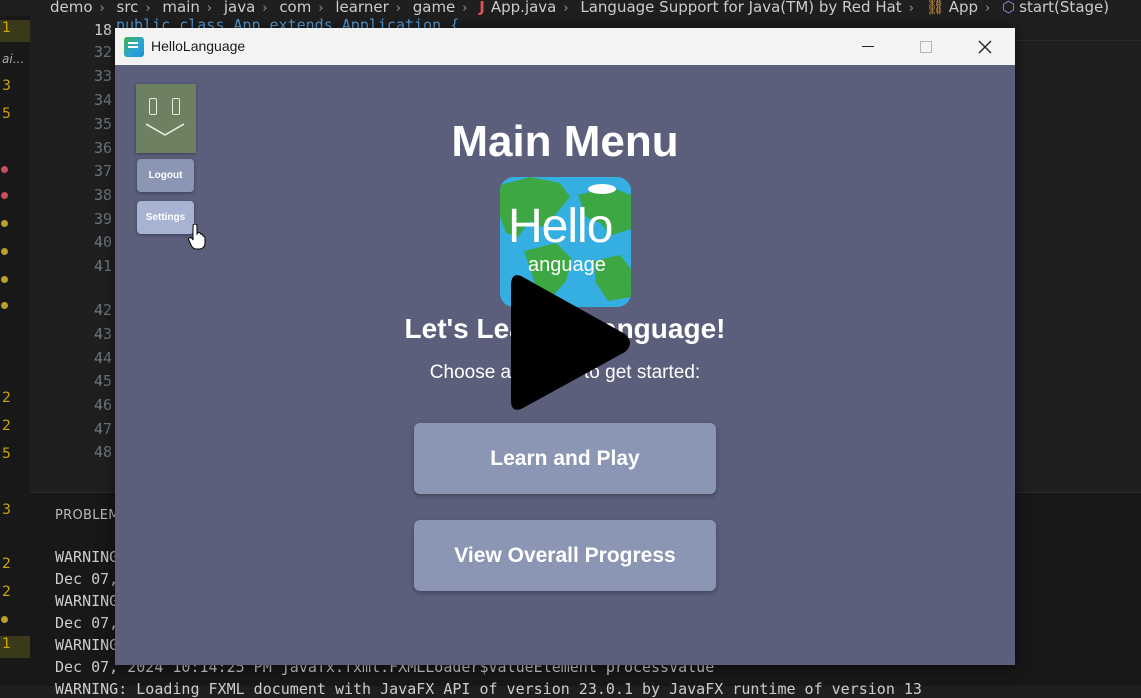 This screenshot has width=1141, height=698. What do you see at coordinates (565, 555) in the screenshot?
I see `view-overall-progress-button: View Overall Progress` at bounding box center [565, 555].